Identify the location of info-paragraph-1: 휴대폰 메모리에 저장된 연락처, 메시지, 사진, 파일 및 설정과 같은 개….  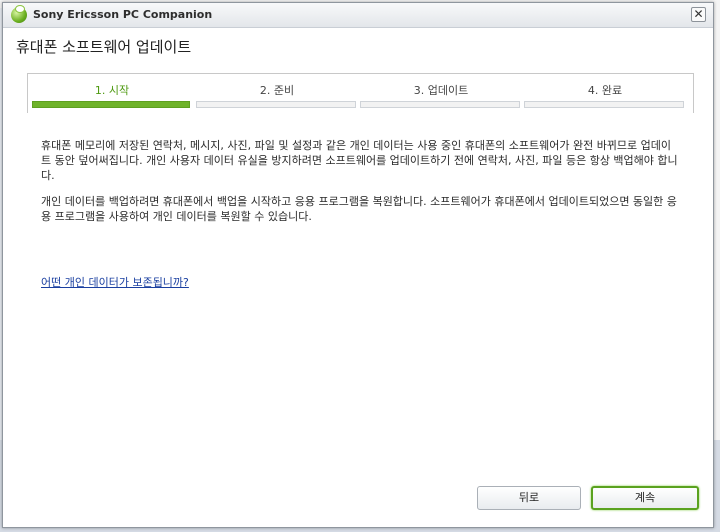
(359, 160).